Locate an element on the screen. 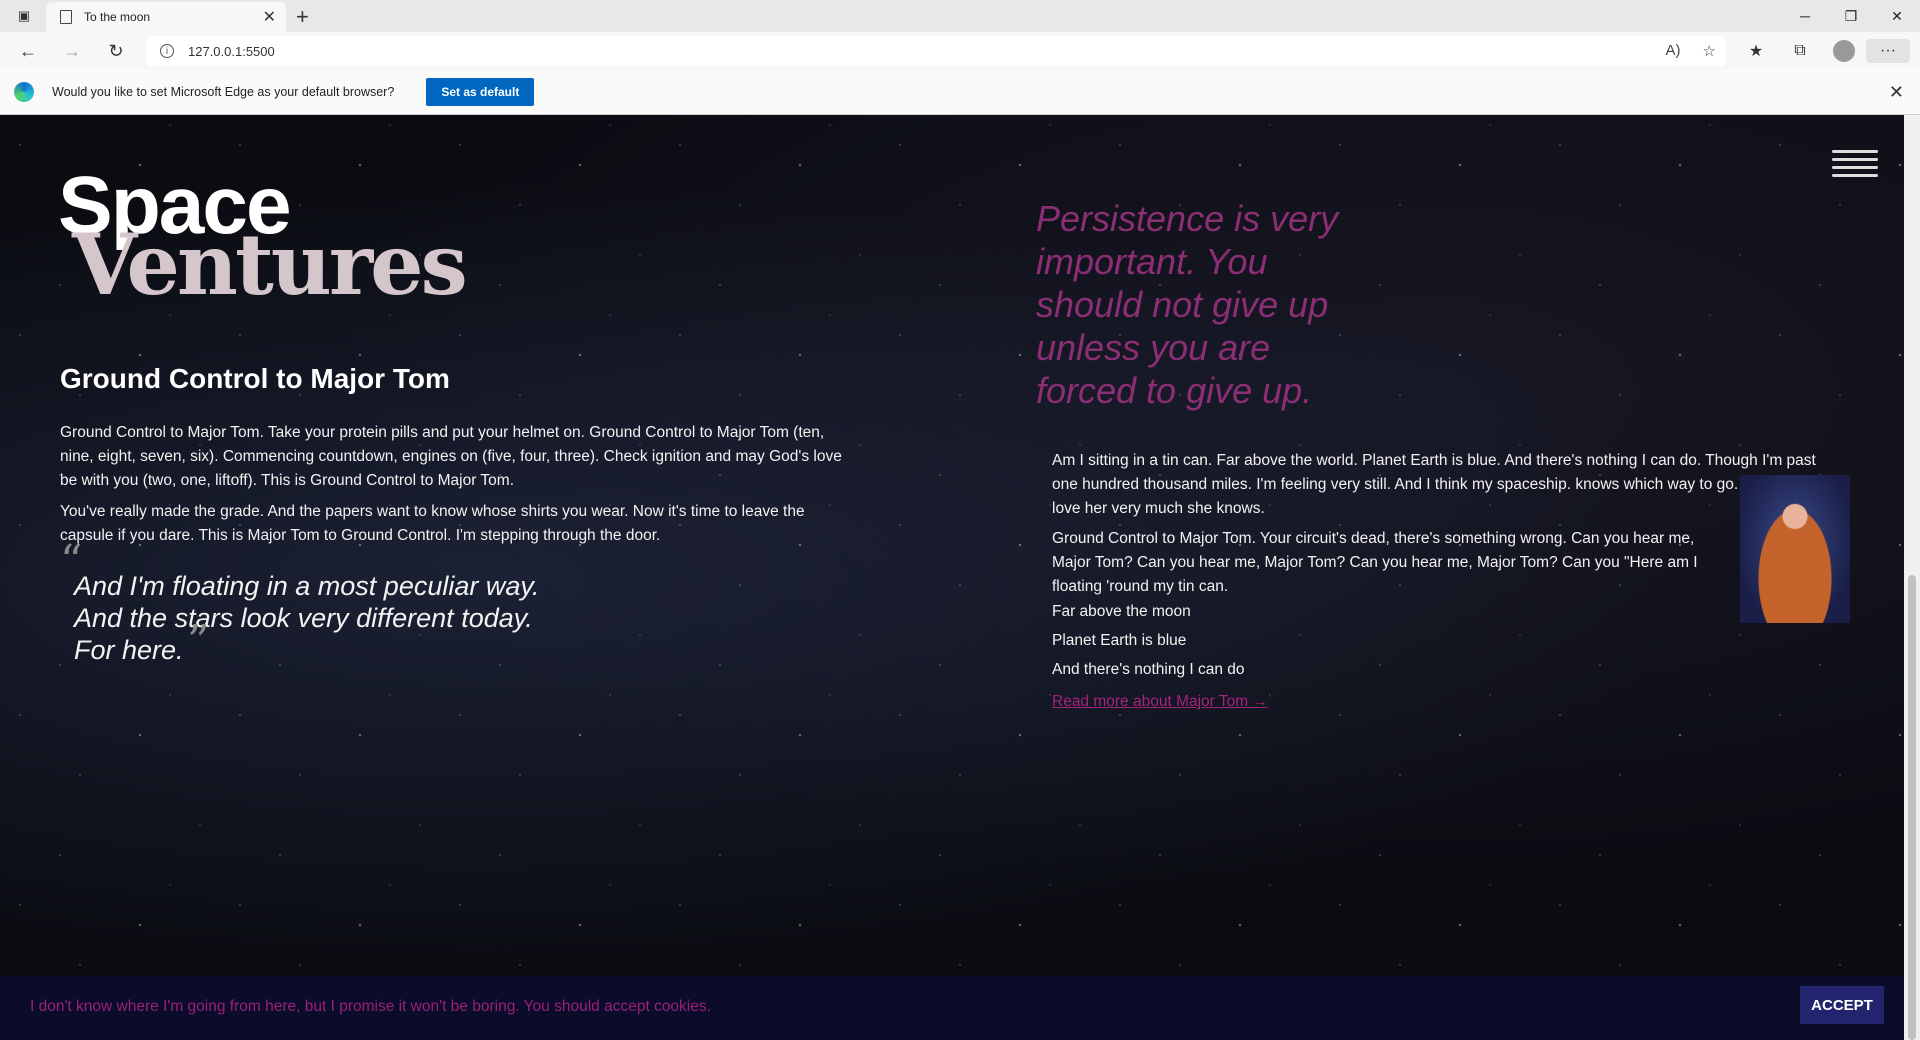  page-scrollbar is located at coordinates (1912, 577).